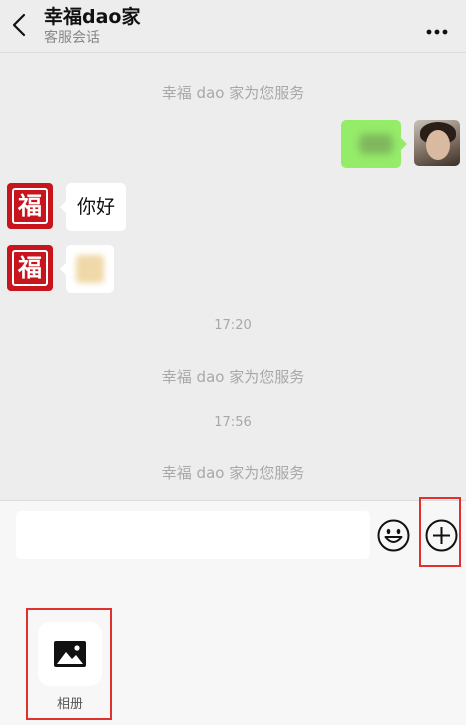  What do you see at coordinates (233, 325) in the screenshot?
I see `timestamp: 17:20` at bounding box center [233, 325].